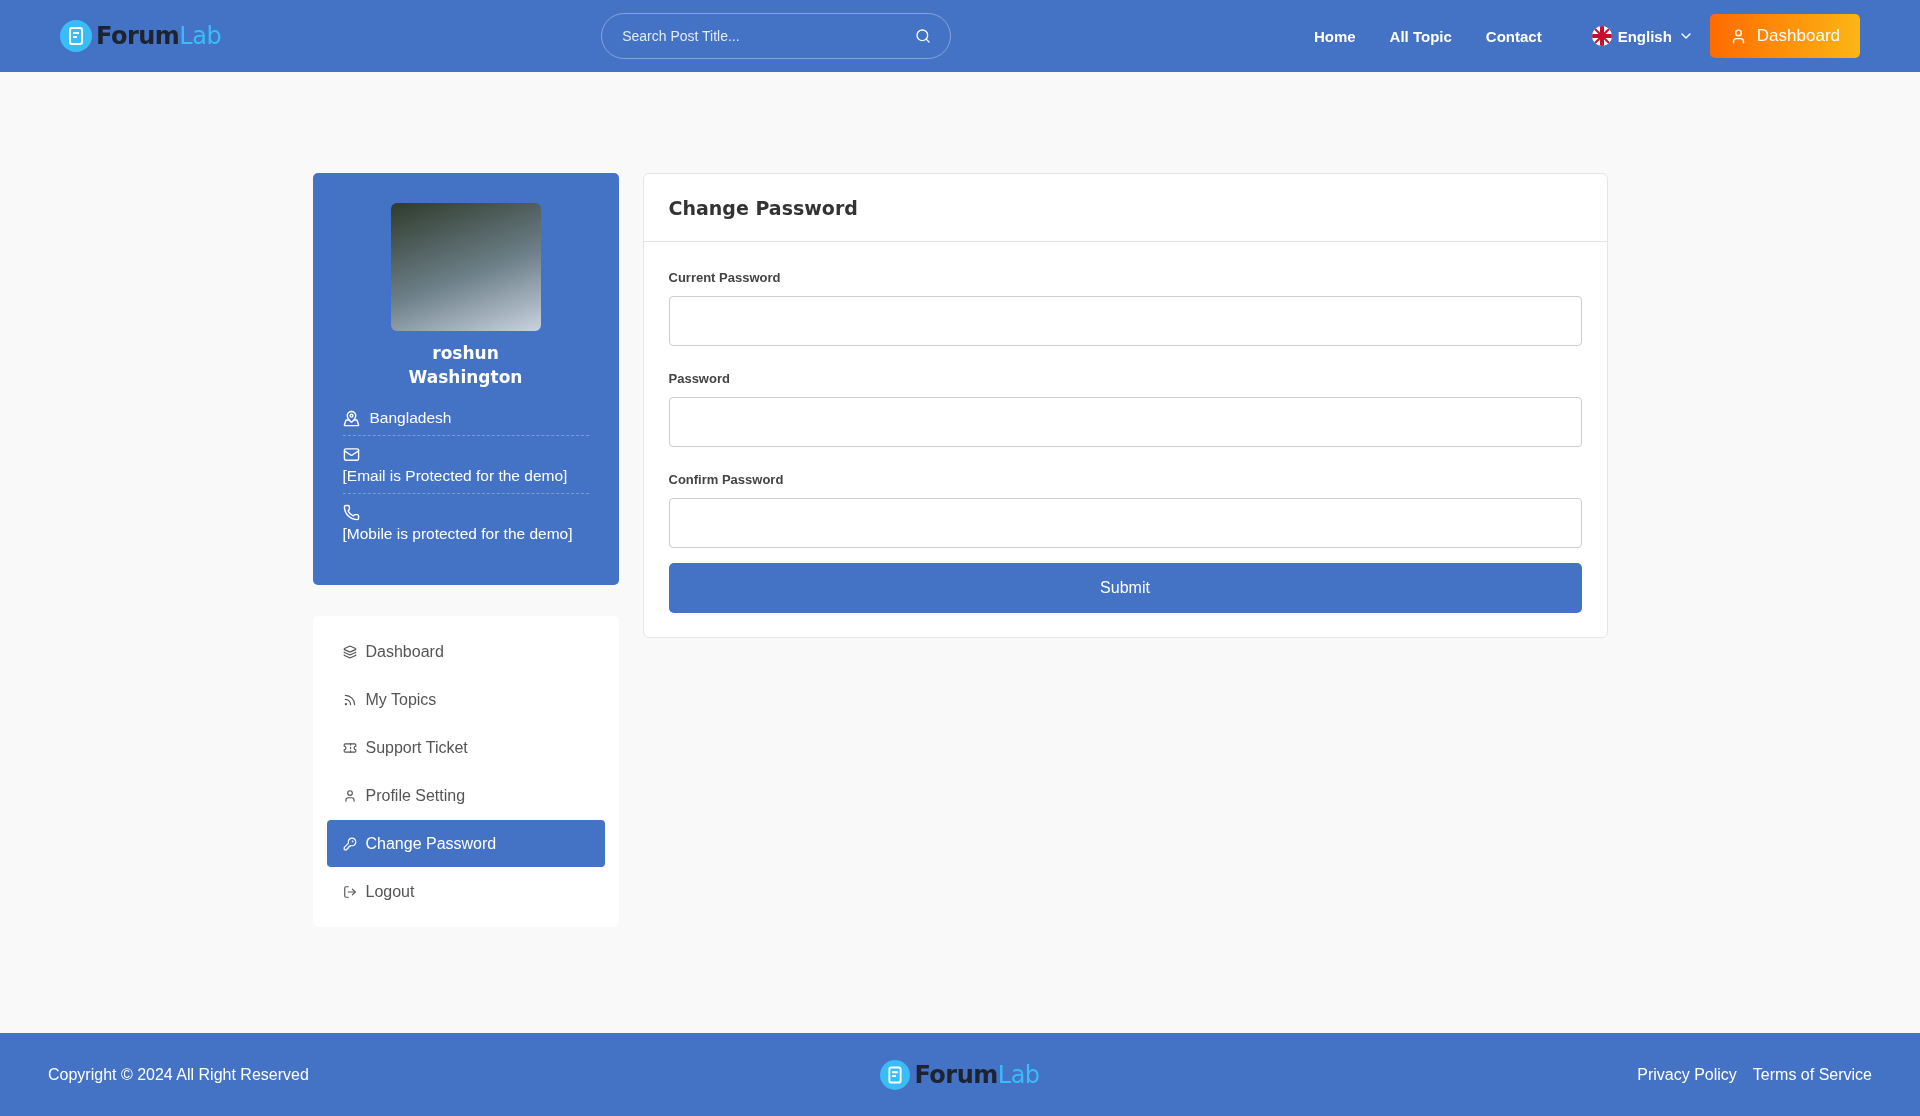  What do you see at coordinates (351, 454) in the screenshot?
I see `email-icon` at bounding box center [351, 454].